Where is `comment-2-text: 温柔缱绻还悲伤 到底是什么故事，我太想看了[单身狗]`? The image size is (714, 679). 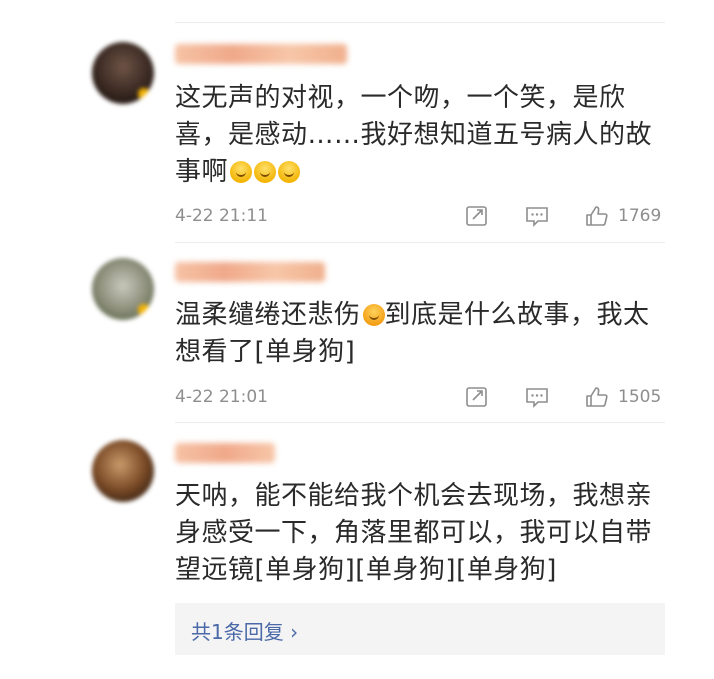 comment-2-text: 温柔缱绻还悲伤 到底是什么故事，我太想看了[单身狗] is located at coordinates (420, 334).